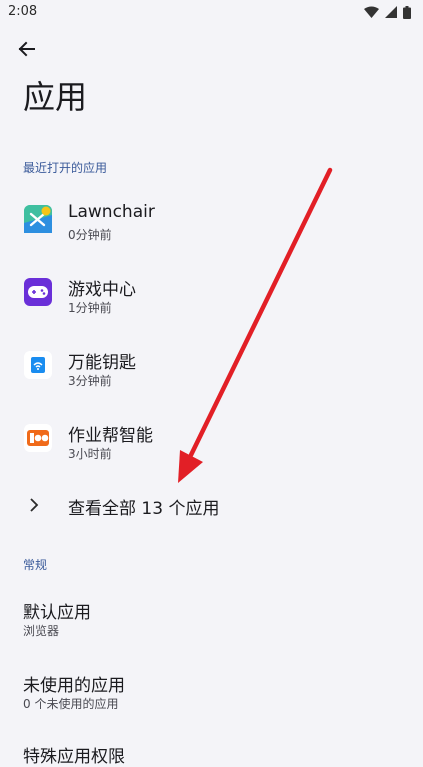 The width and height of the screenshot is (423, 767). Describe the element at coordinates (102, 290) in the screenshot. I see `app-name: 游戏中心` at that location.